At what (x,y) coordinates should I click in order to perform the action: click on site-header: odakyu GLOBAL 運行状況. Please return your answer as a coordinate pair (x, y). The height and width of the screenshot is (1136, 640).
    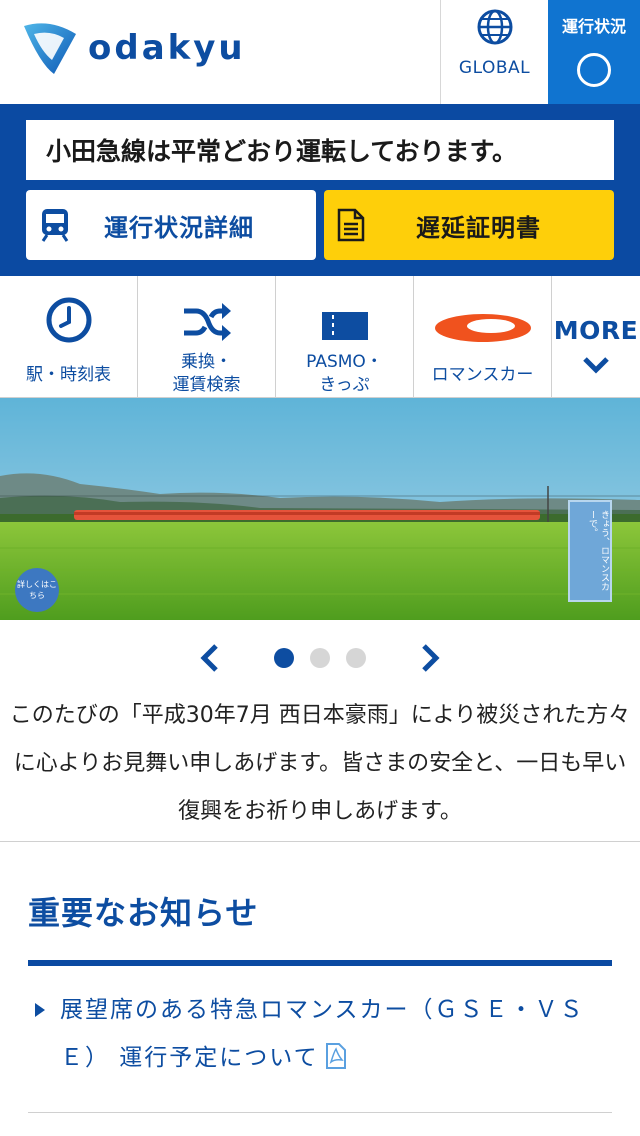
    Looking at the image, I should click on (320, 52).